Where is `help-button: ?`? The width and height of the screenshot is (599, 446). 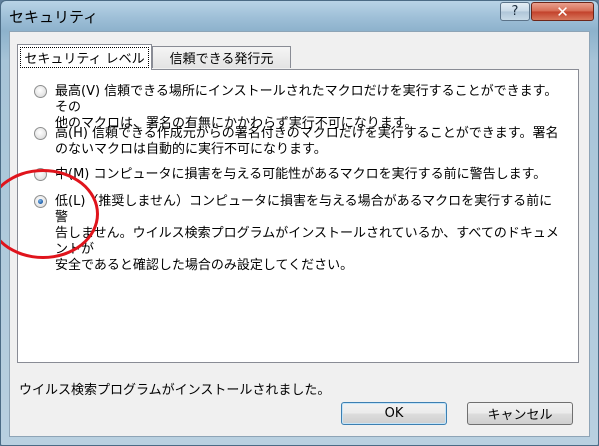
help-button: ? is located at coordinates (515, 11).